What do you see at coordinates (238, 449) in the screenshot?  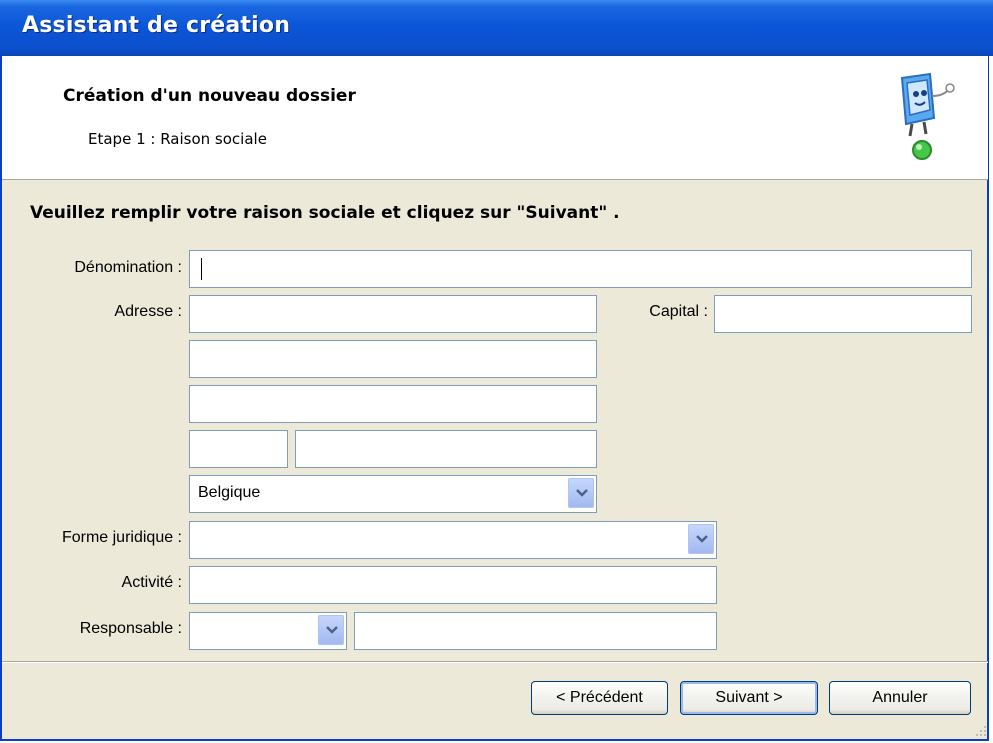 I see `postal-code-input` at bounding box center [238, 449].